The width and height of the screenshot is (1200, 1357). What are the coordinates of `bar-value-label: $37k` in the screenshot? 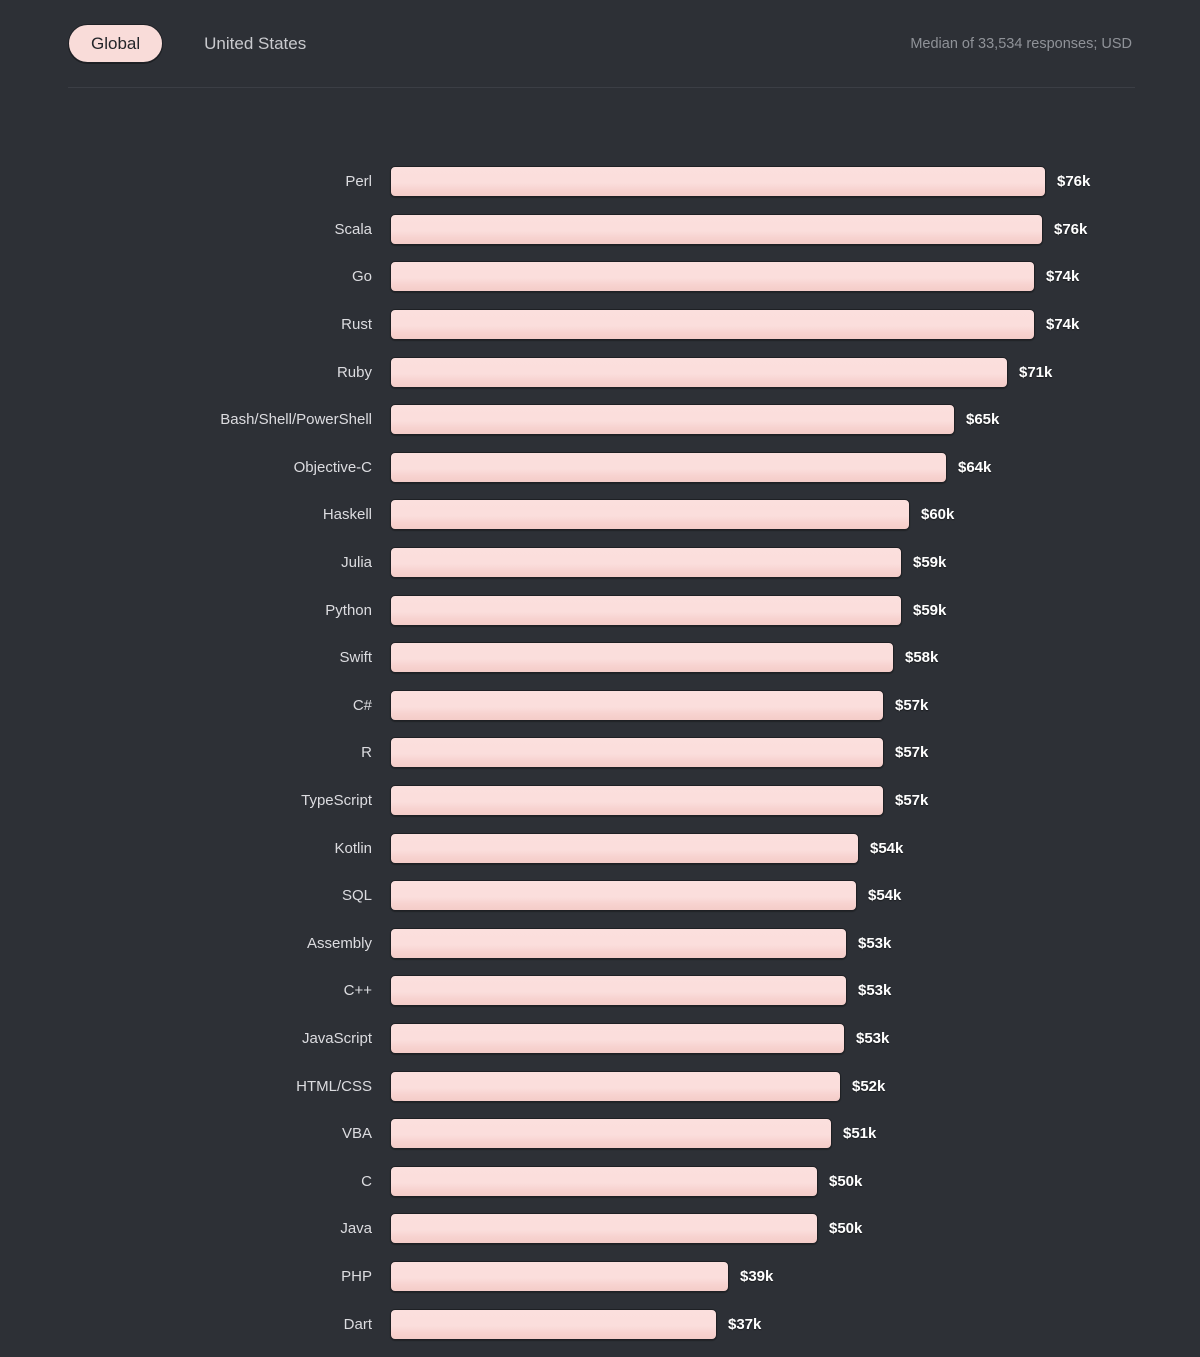 It's located at (745, 1324).